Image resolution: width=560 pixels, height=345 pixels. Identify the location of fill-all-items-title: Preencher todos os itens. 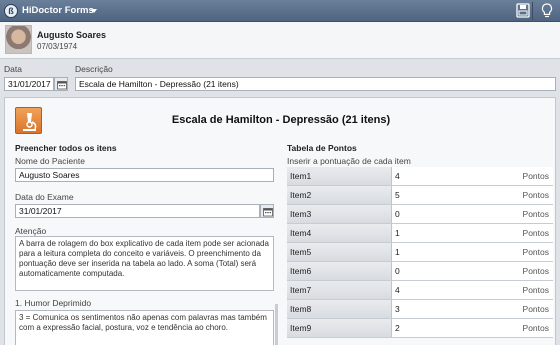
(66, 148).